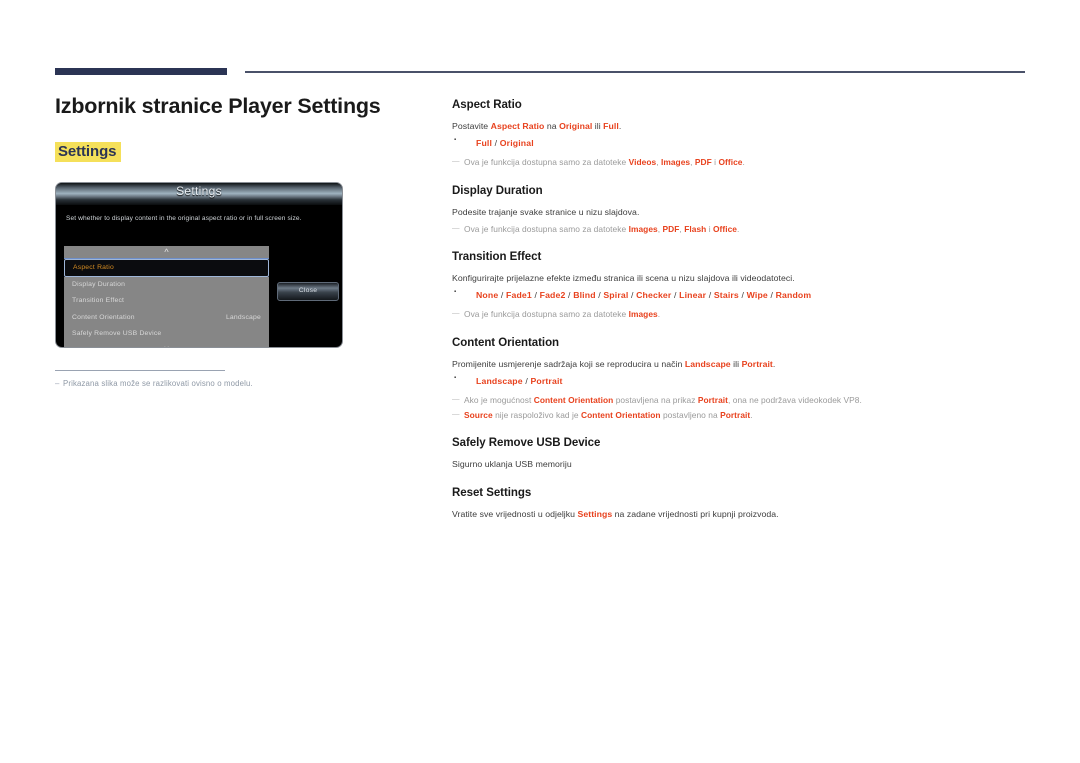 Image resolution: width=1080 pixels, height=763 pixels. Describe the element at coordinates (308, 291) in the screenshot. I see `dialog-close-button: Close` at that location.